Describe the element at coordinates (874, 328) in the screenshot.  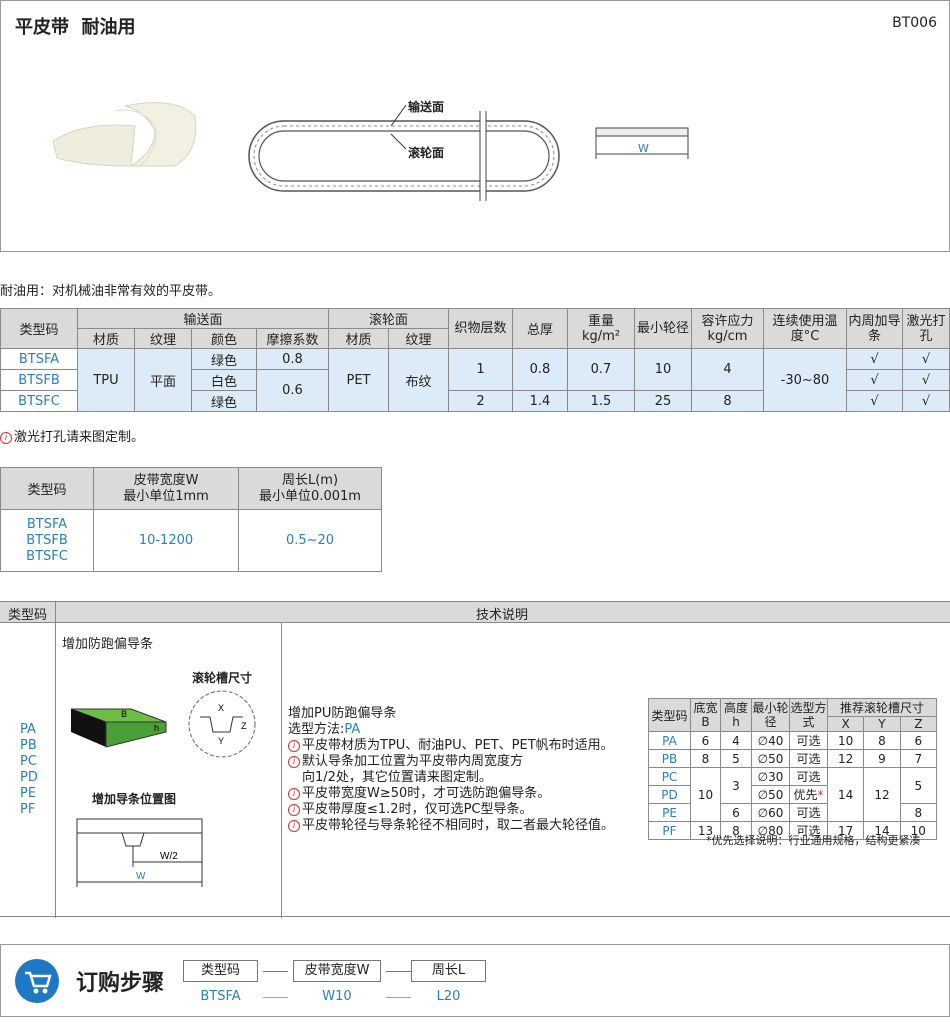
I see `header-guide: 内周加导条` at that location.